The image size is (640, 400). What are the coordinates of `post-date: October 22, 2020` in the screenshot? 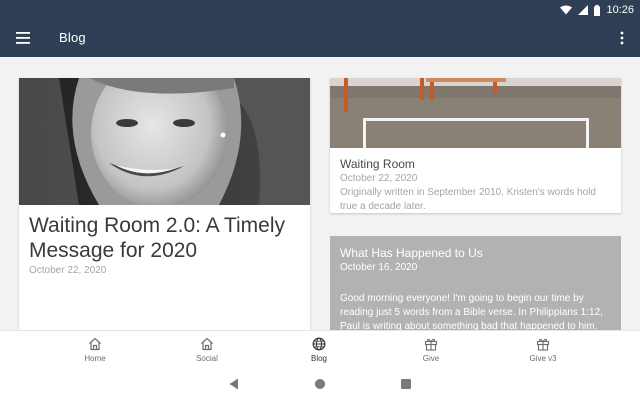 It's located at (379, 178).